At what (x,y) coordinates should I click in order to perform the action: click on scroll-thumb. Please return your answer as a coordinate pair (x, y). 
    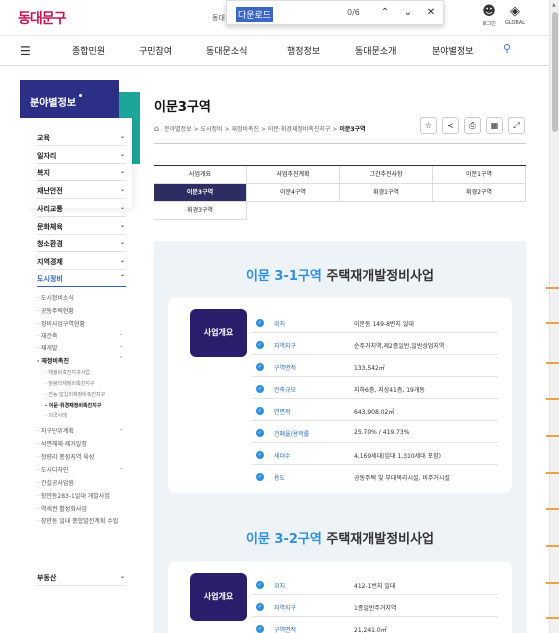
    Looking at the image, I should click on (555, 72).